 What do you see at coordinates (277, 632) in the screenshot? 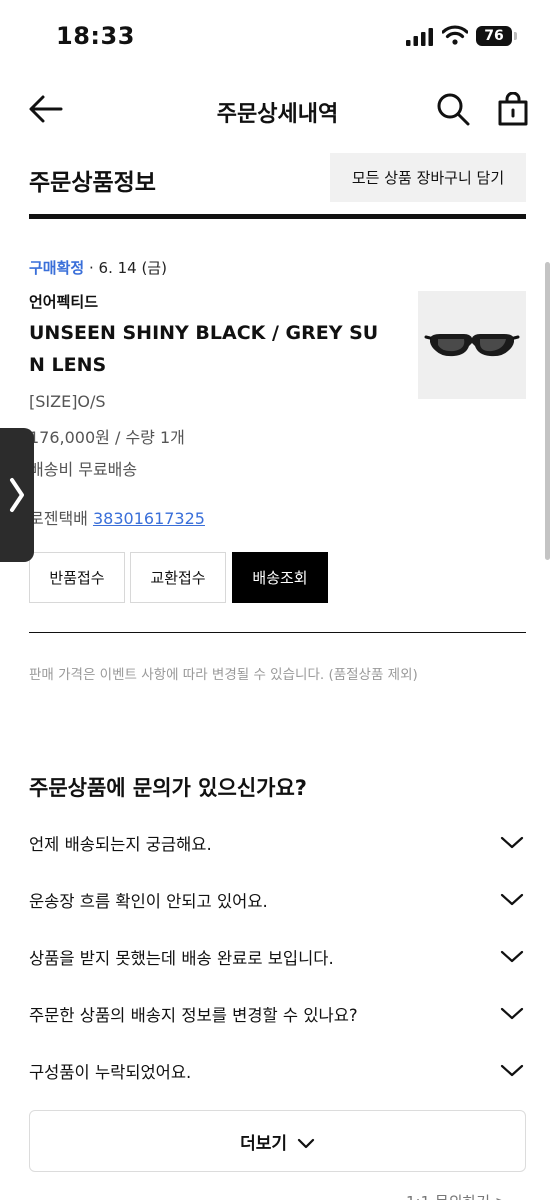
I see `item-divider` at bounding box center [277, 632].